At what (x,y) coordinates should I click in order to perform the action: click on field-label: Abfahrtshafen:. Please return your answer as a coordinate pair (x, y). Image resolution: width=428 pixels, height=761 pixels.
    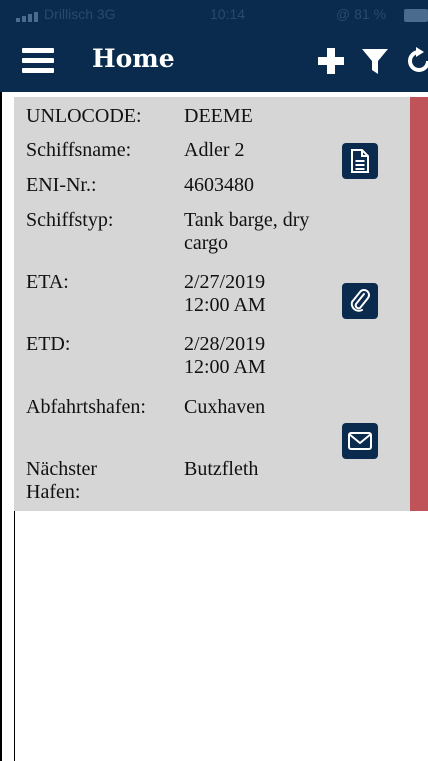
    Looking at the image, I should click on (86, 407).